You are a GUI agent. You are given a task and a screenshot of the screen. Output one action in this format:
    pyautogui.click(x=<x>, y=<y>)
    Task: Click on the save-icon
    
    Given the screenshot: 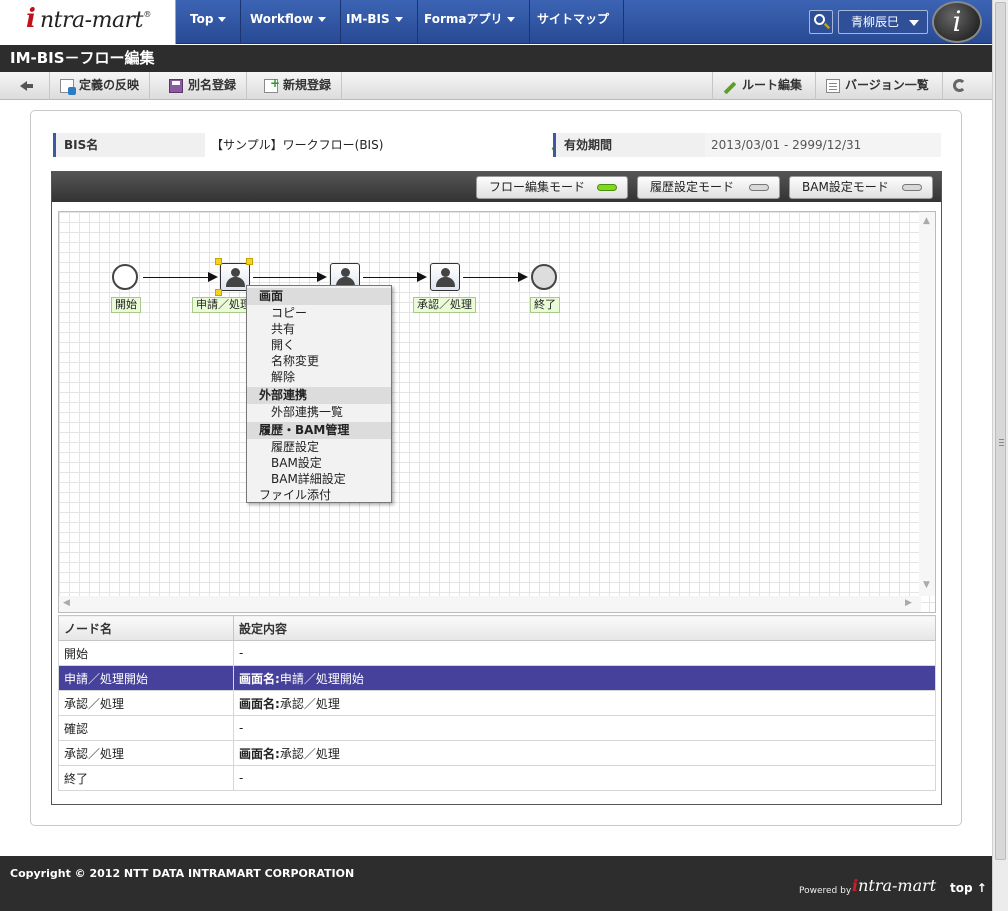 What is the action you would take?
    pyautogui.click(x=176, y=85)
    